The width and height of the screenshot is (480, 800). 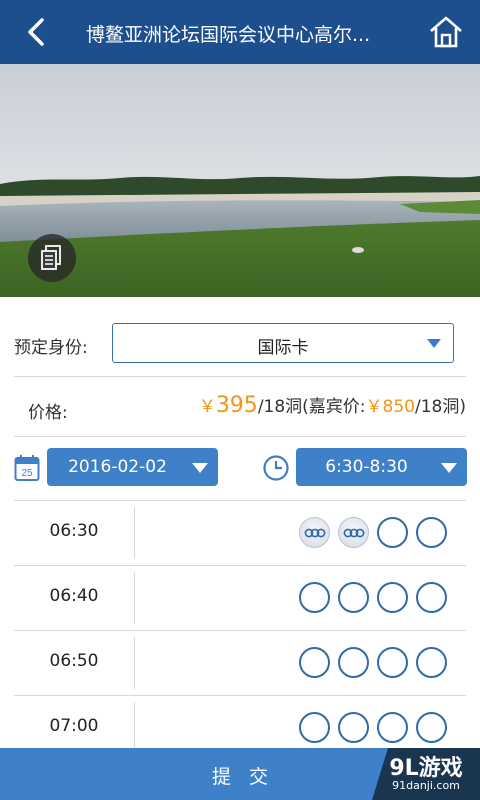 I want to click on back-button, so click(x=37, y=32).